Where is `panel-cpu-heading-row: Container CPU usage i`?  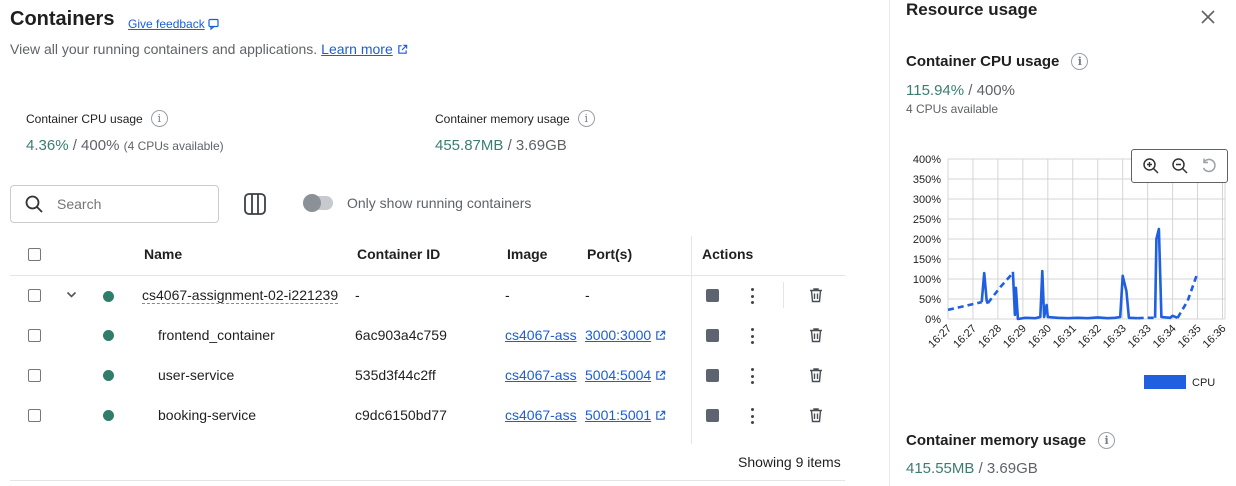 panel-cpu-heading-row: Container CPU usage i is located at coordinates (997, 61).